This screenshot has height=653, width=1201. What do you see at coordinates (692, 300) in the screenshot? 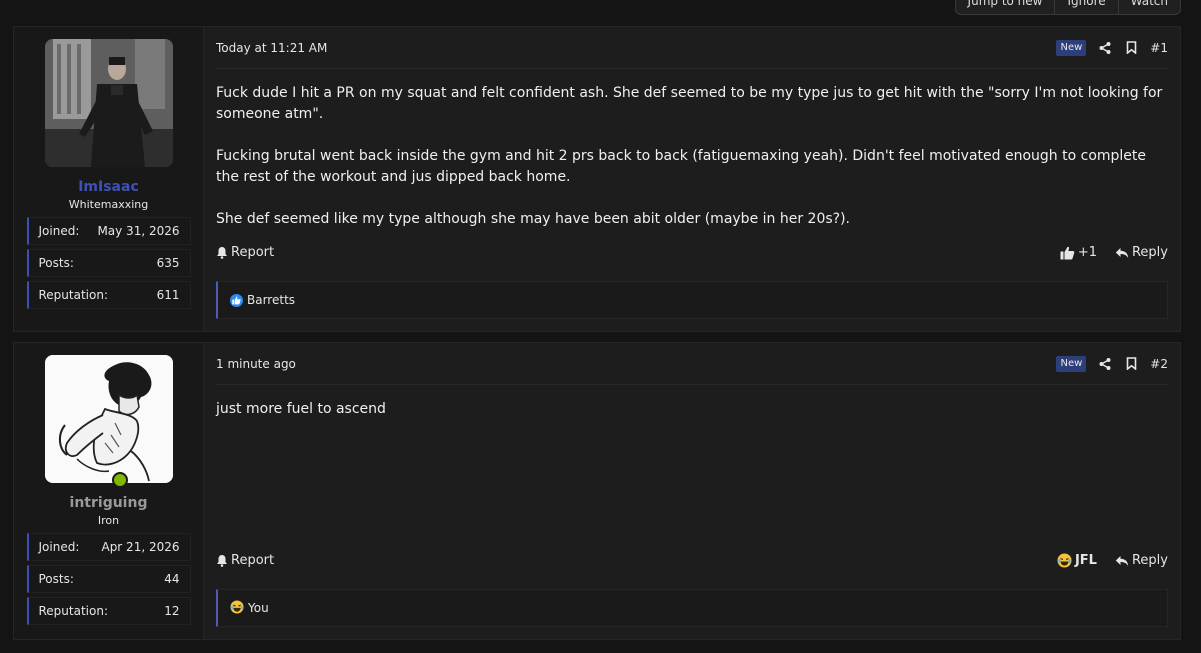
I see `reactions-bar: Barretts` at bounding box center [692, 300].